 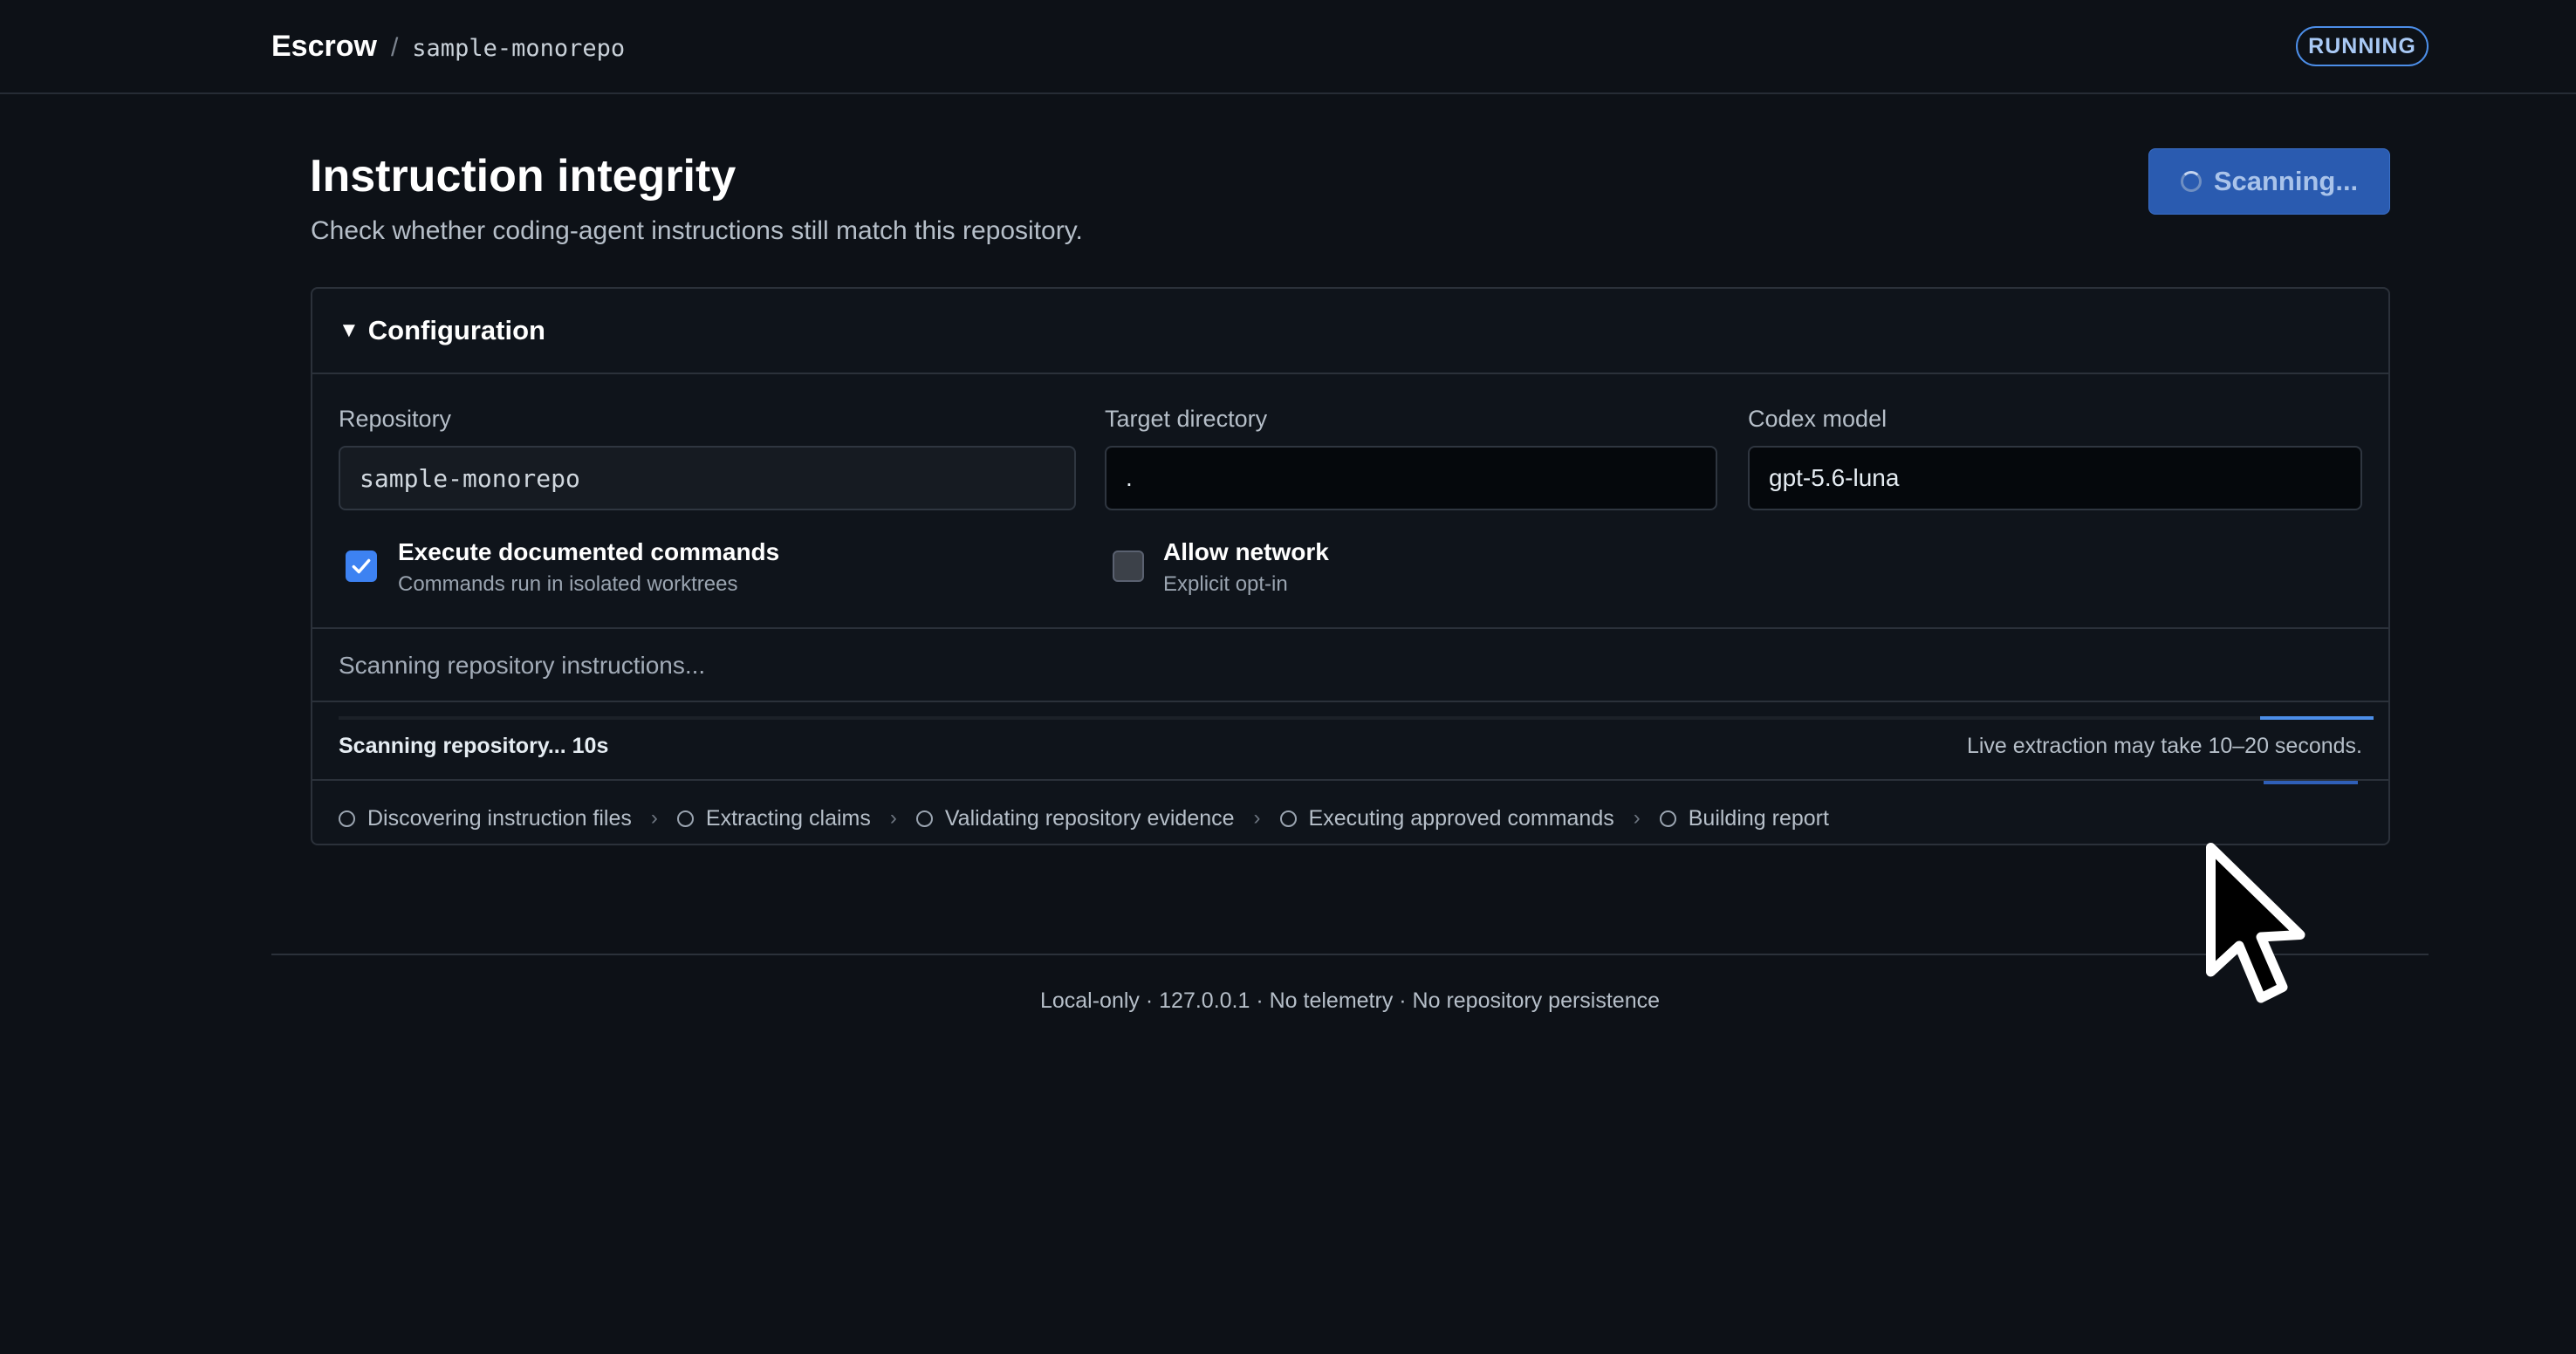 What do you see at coordinates (1411, 478) in the screenshot?
I see `target-directory-input: .` at bounding box center [1411, 478].